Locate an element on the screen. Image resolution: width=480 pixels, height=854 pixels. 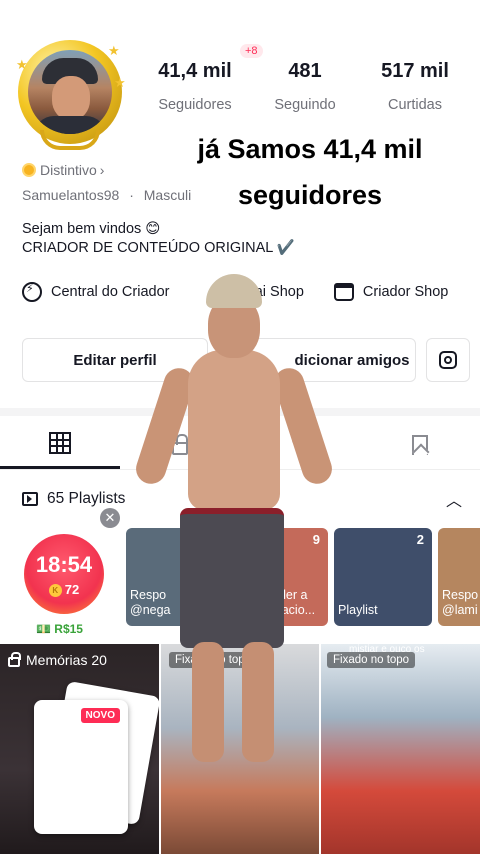
overlay-caption: já Samos 41,4 mil seguidores is located at coordinates (310, 172).